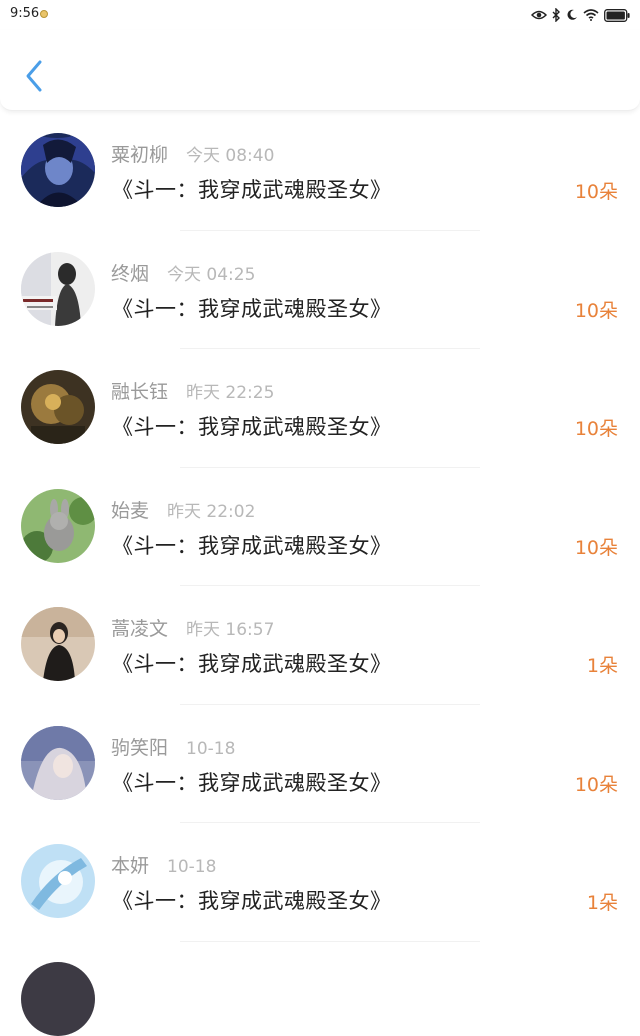 This screenshot has width=640, height=1036. Describe the element at coordinates (139, 627) in the screenshot. I see `user-name: 蒿凌文` at that location.